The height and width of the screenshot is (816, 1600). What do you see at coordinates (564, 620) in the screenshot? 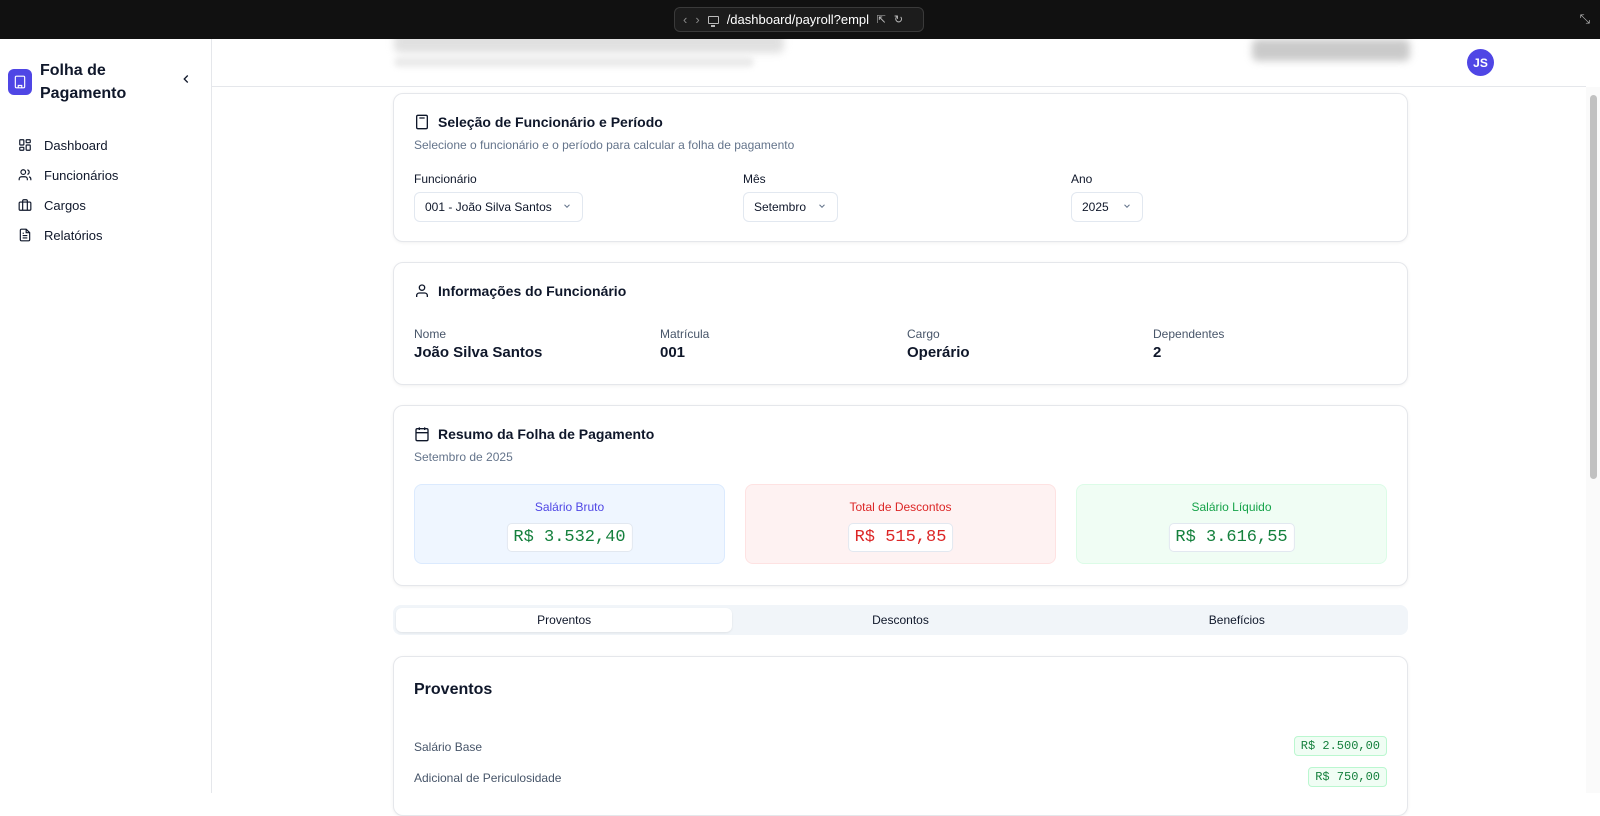
I see `tab-proventos: Proventos` at bounding box center [564, 620].